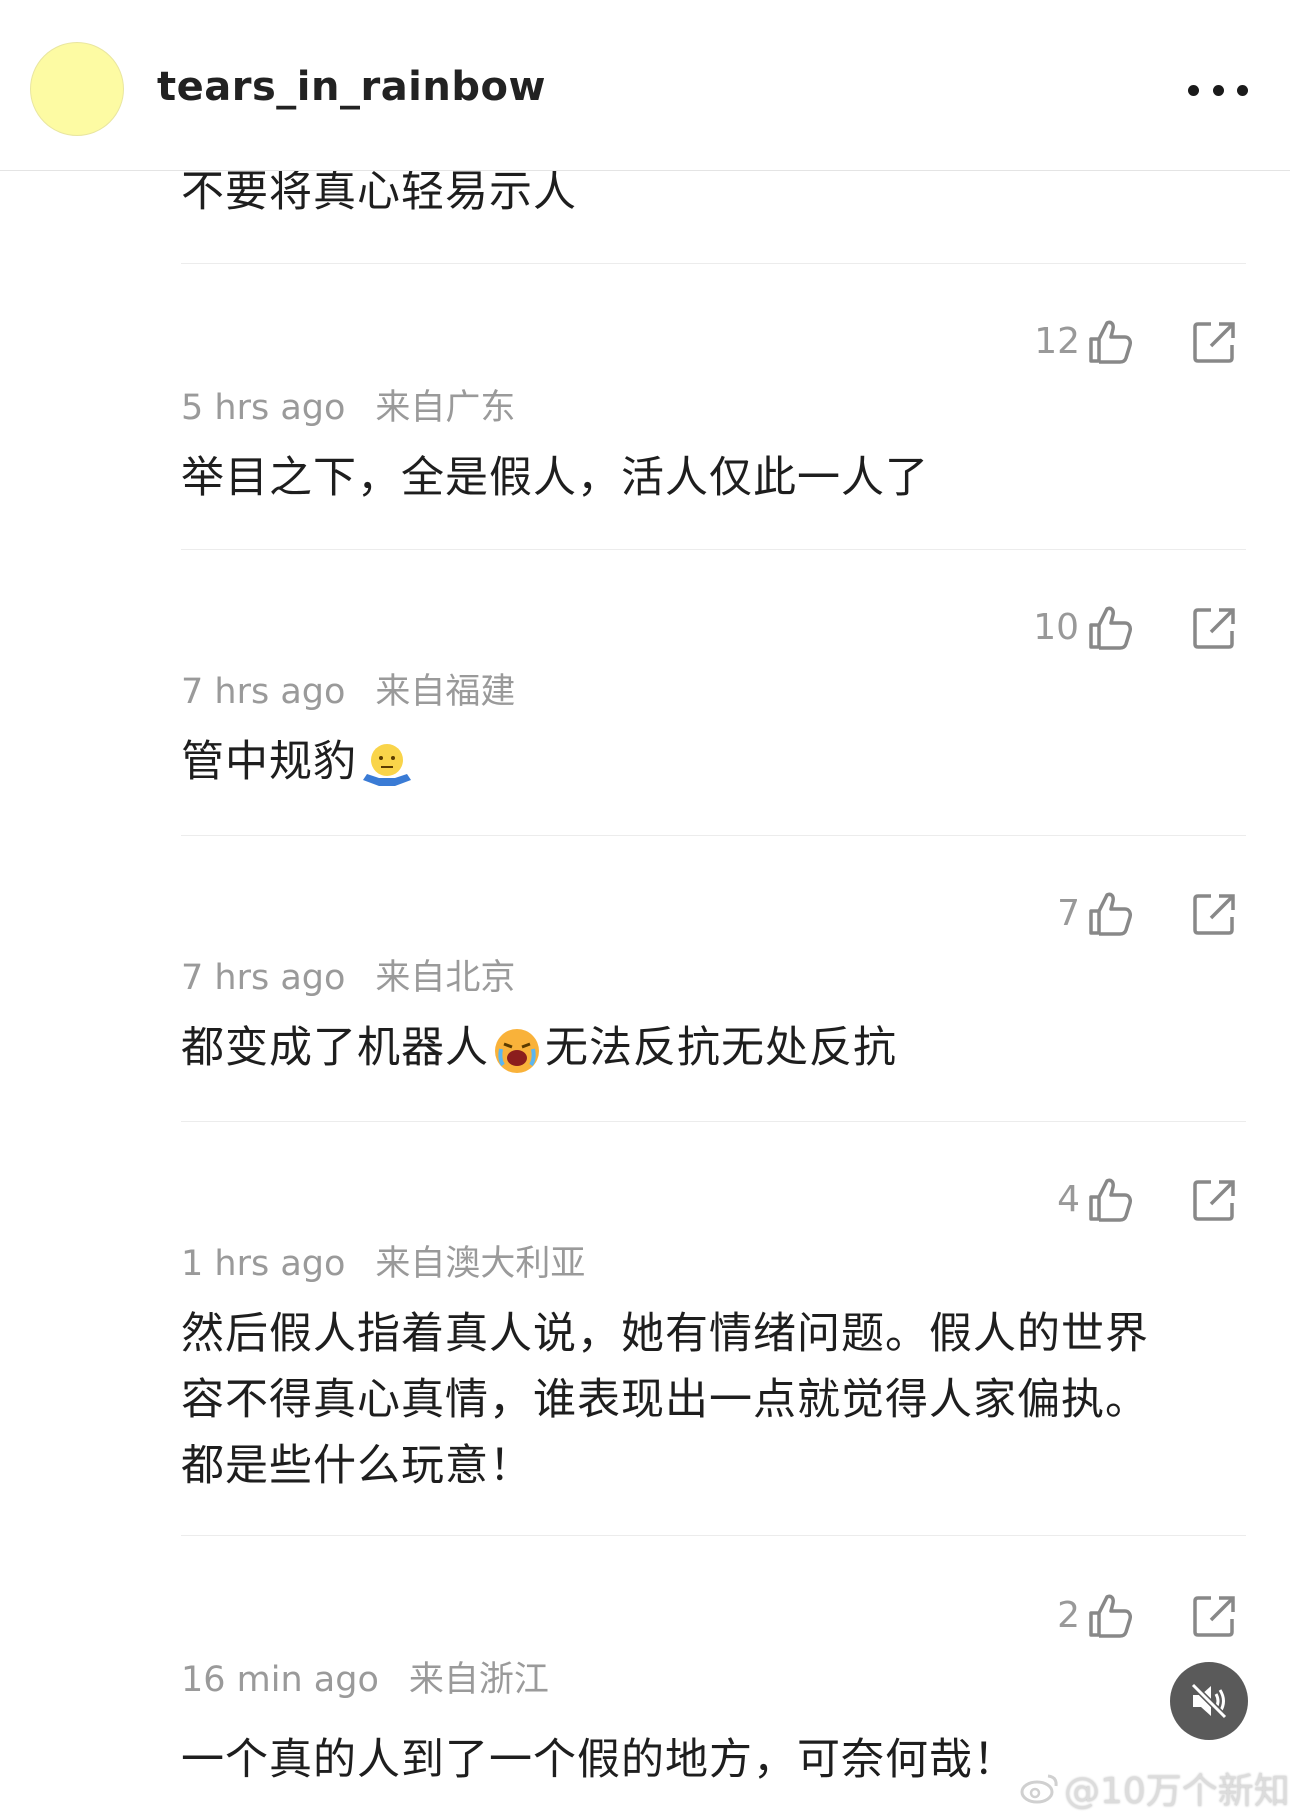 This screenshot has width=1290, height=1817. Describe the element at coordinates (665, 1334) in the screenshot. I see `comment-text: 然后假人指着真人说，她有情绪问题。假人的世界` at that location.